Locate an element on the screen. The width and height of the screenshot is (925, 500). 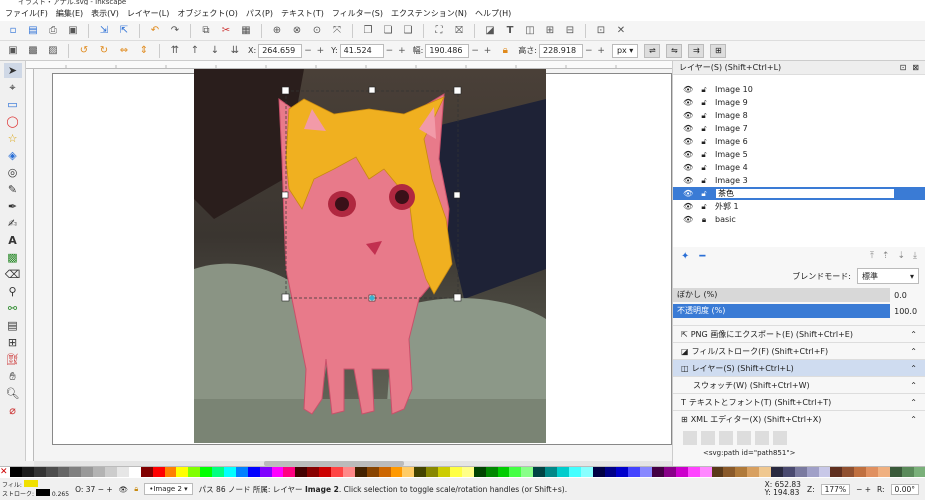
scale-corners-toggle: ⇋ is located at coordinates (674, 50).